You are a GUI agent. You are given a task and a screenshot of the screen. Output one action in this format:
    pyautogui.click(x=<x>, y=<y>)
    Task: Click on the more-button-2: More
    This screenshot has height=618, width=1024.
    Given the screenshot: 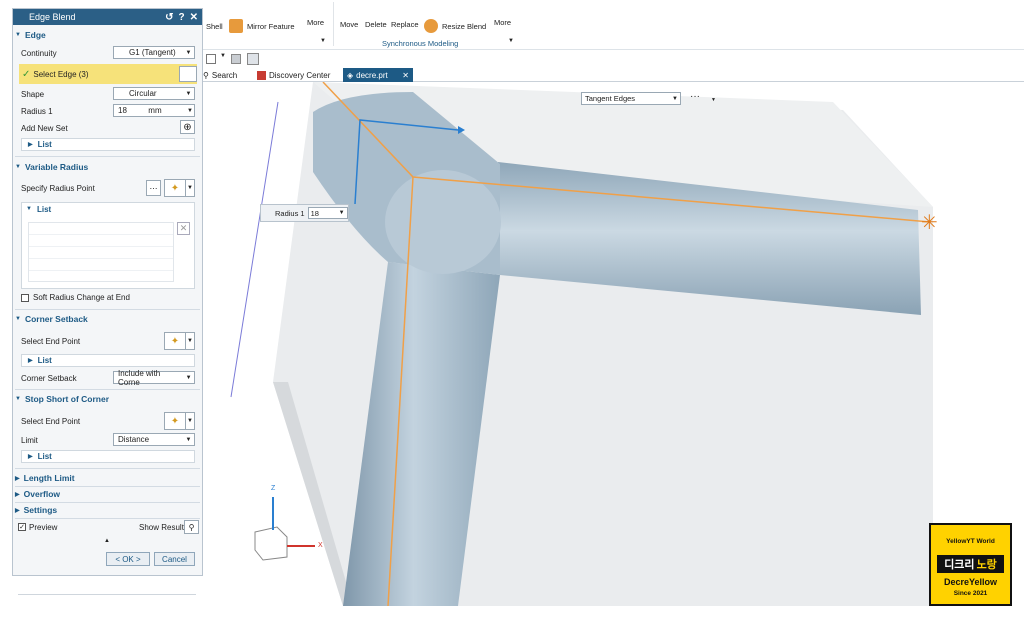 What is the action you would take?
    pyautogui.click(x=502, y=22)
    